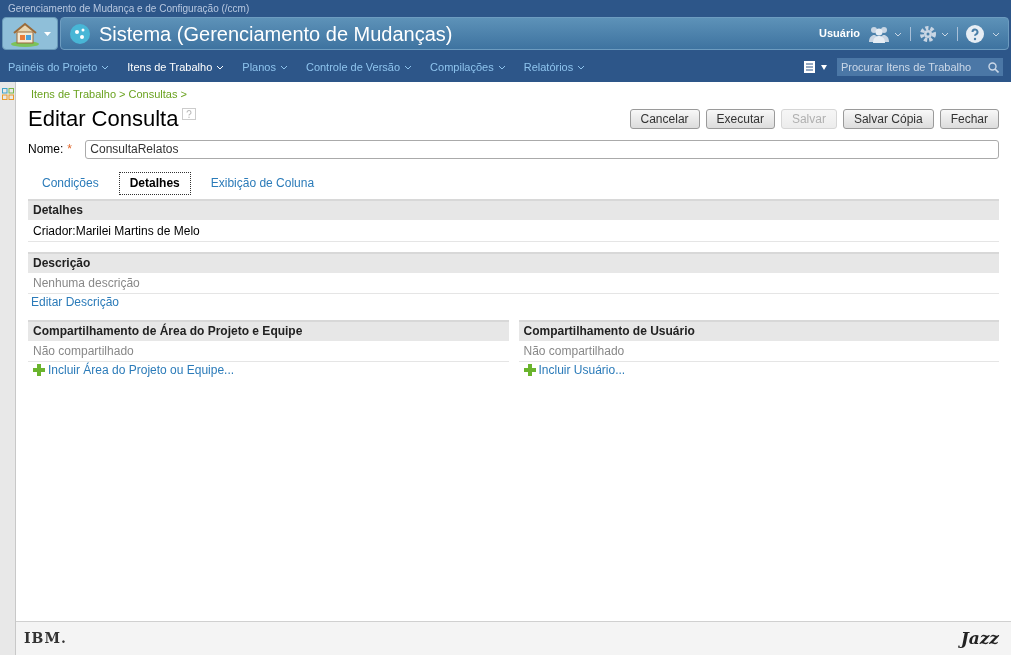  What do you see at coordinates (513, 262) in the screenshot?
I see `section-header: Descrição` at bounding box center [513, 262].